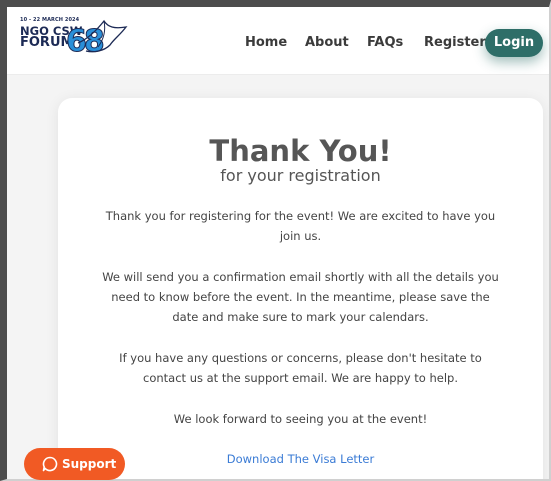  I want to click on nav-register: Register, so click(455, 42).